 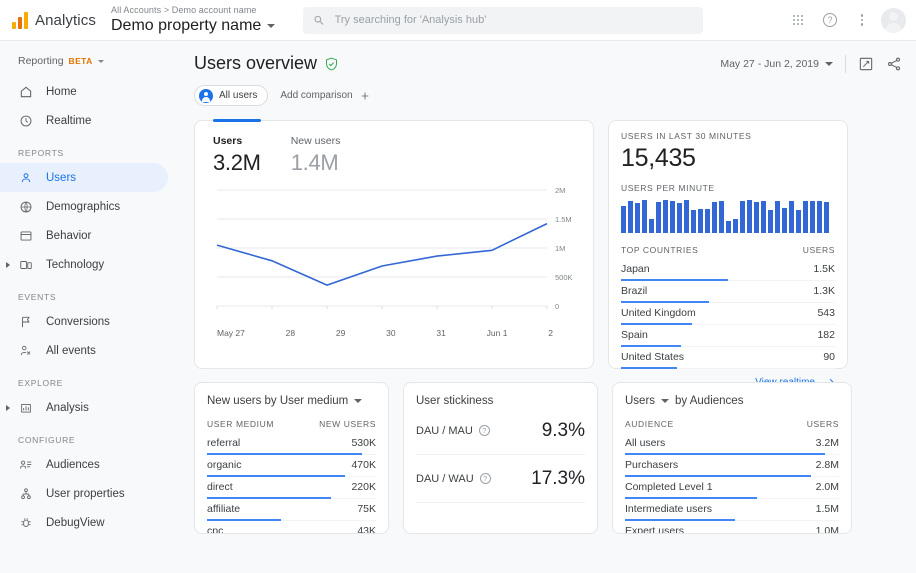 I want to click on users-line-chart: 0 500K 1M 1.5M 2M May 27 28 29 30 31 Jun 1 2, so click(x=399, y=268).